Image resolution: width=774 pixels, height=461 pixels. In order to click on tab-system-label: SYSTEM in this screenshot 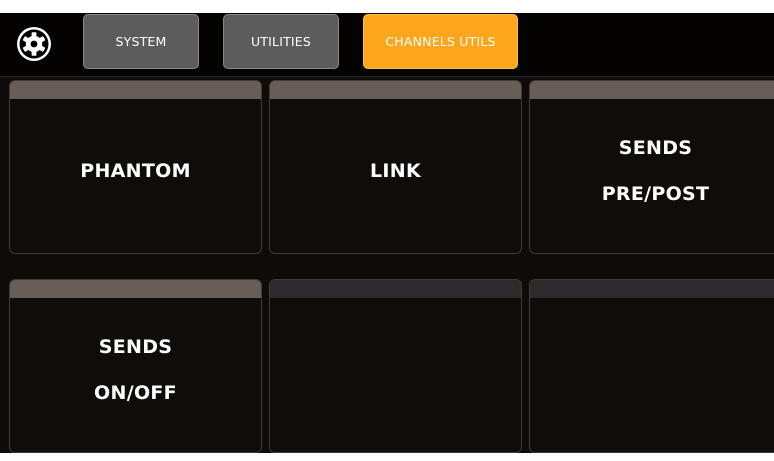, I will do `click(141, 41)`.